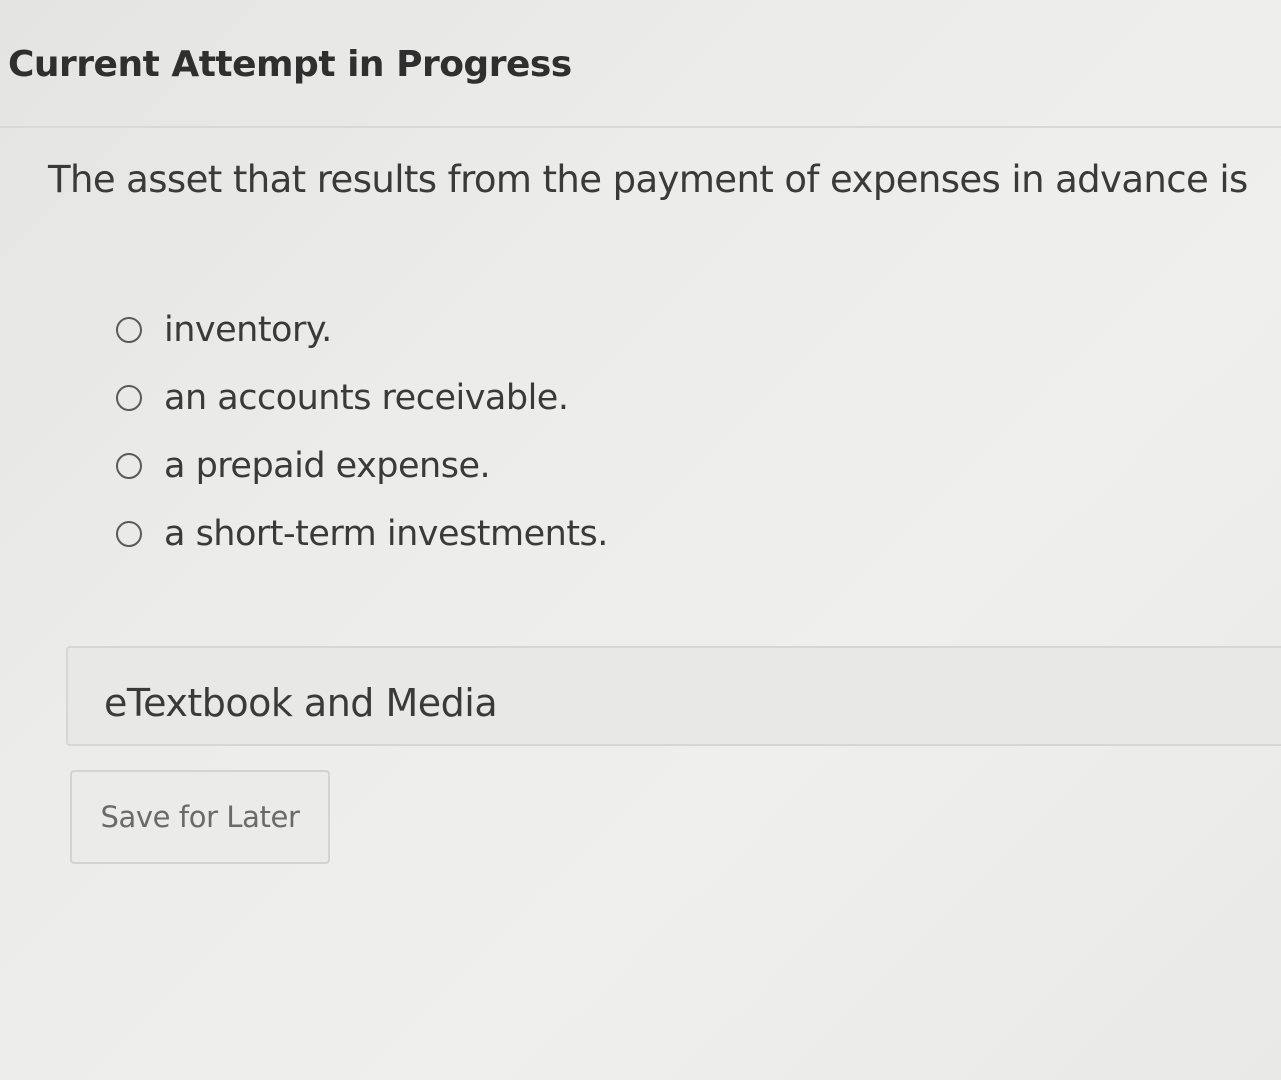 The image size is (1281, 1080). What do you see at coordinates (301, 703) in the screenshot?
I see `etextbook-media-label: eTextbook and Media` at bounding box center [301, 703].